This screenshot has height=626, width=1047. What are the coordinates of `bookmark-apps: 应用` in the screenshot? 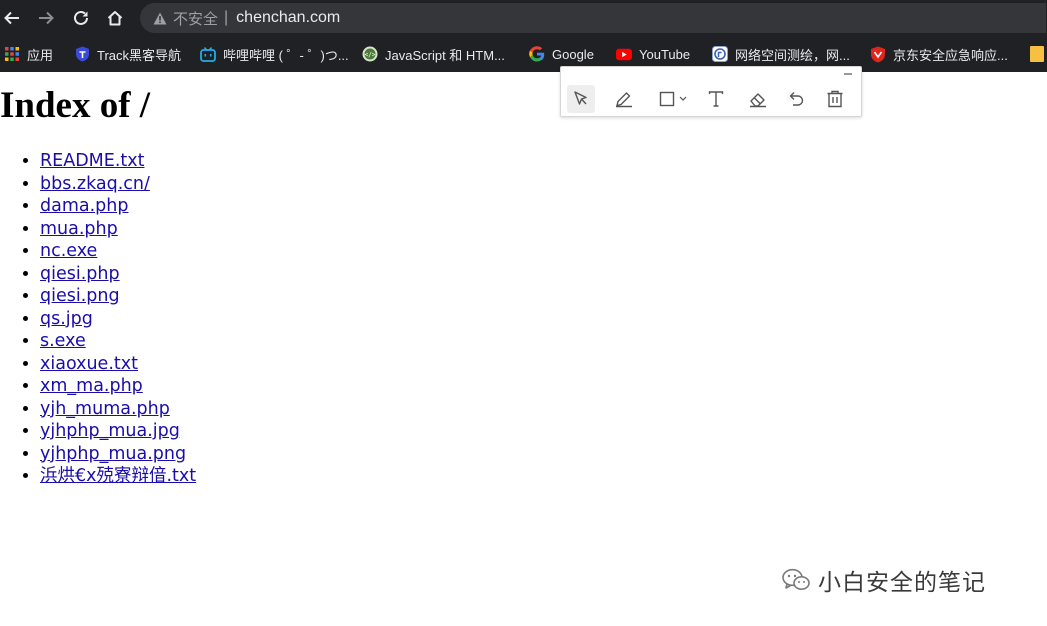 It's located at (28, 54).